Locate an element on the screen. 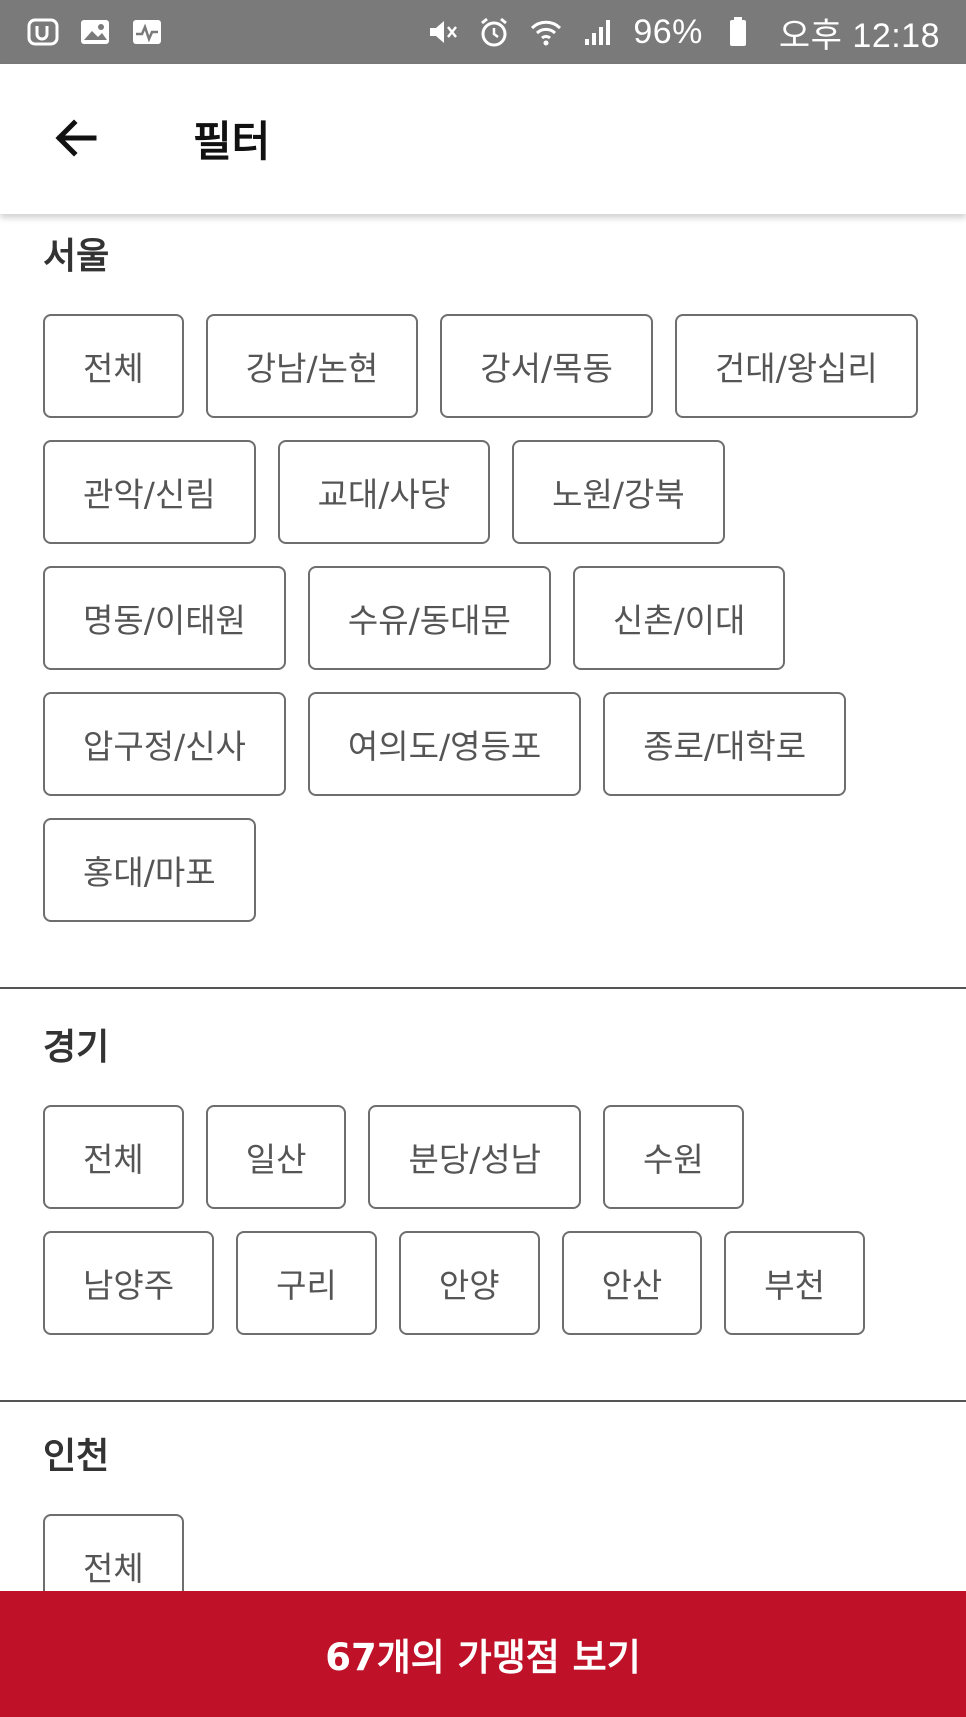 This screenshot has width=966, height=1717. image-icon is located at coordinates (95, 32).